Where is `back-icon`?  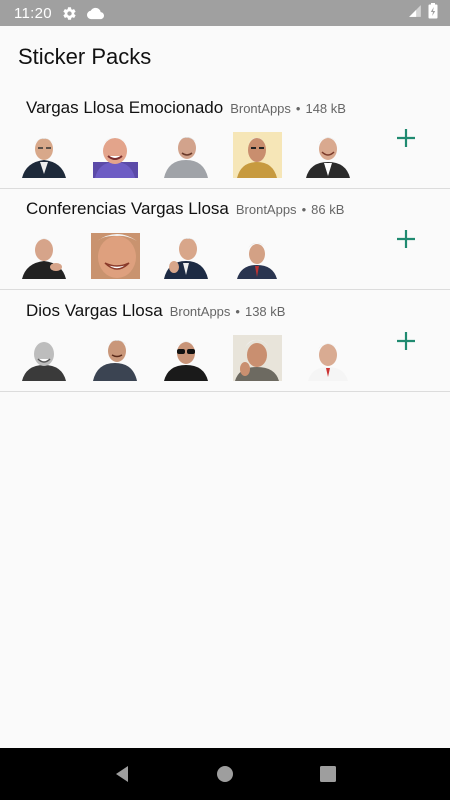 back-icon is located at coordinates (121, 774).